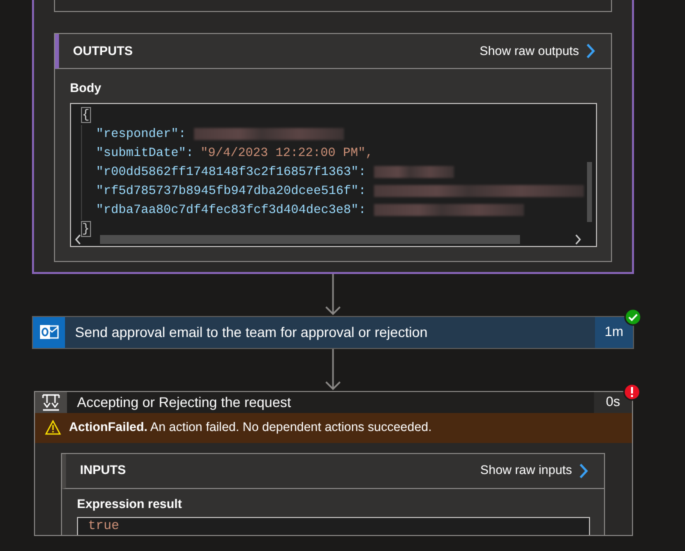 This screenshot has height=551, width=685. What do you see at coordinates (141, 134) in the screenshot?
I see `json-key: "responder":` at bounding box center [141, 134].